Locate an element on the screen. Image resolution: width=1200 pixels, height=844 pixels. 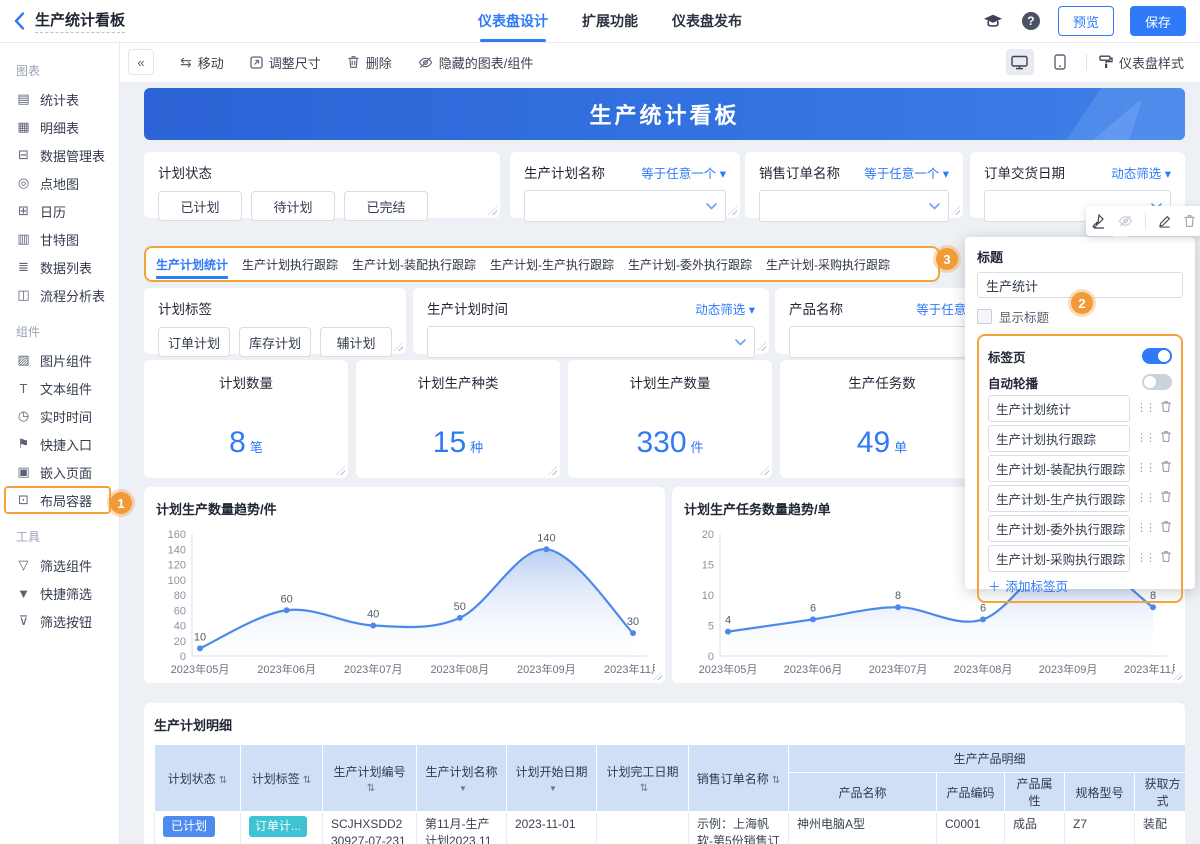
delete-widget-icon is located at coordinates (1189, 221).